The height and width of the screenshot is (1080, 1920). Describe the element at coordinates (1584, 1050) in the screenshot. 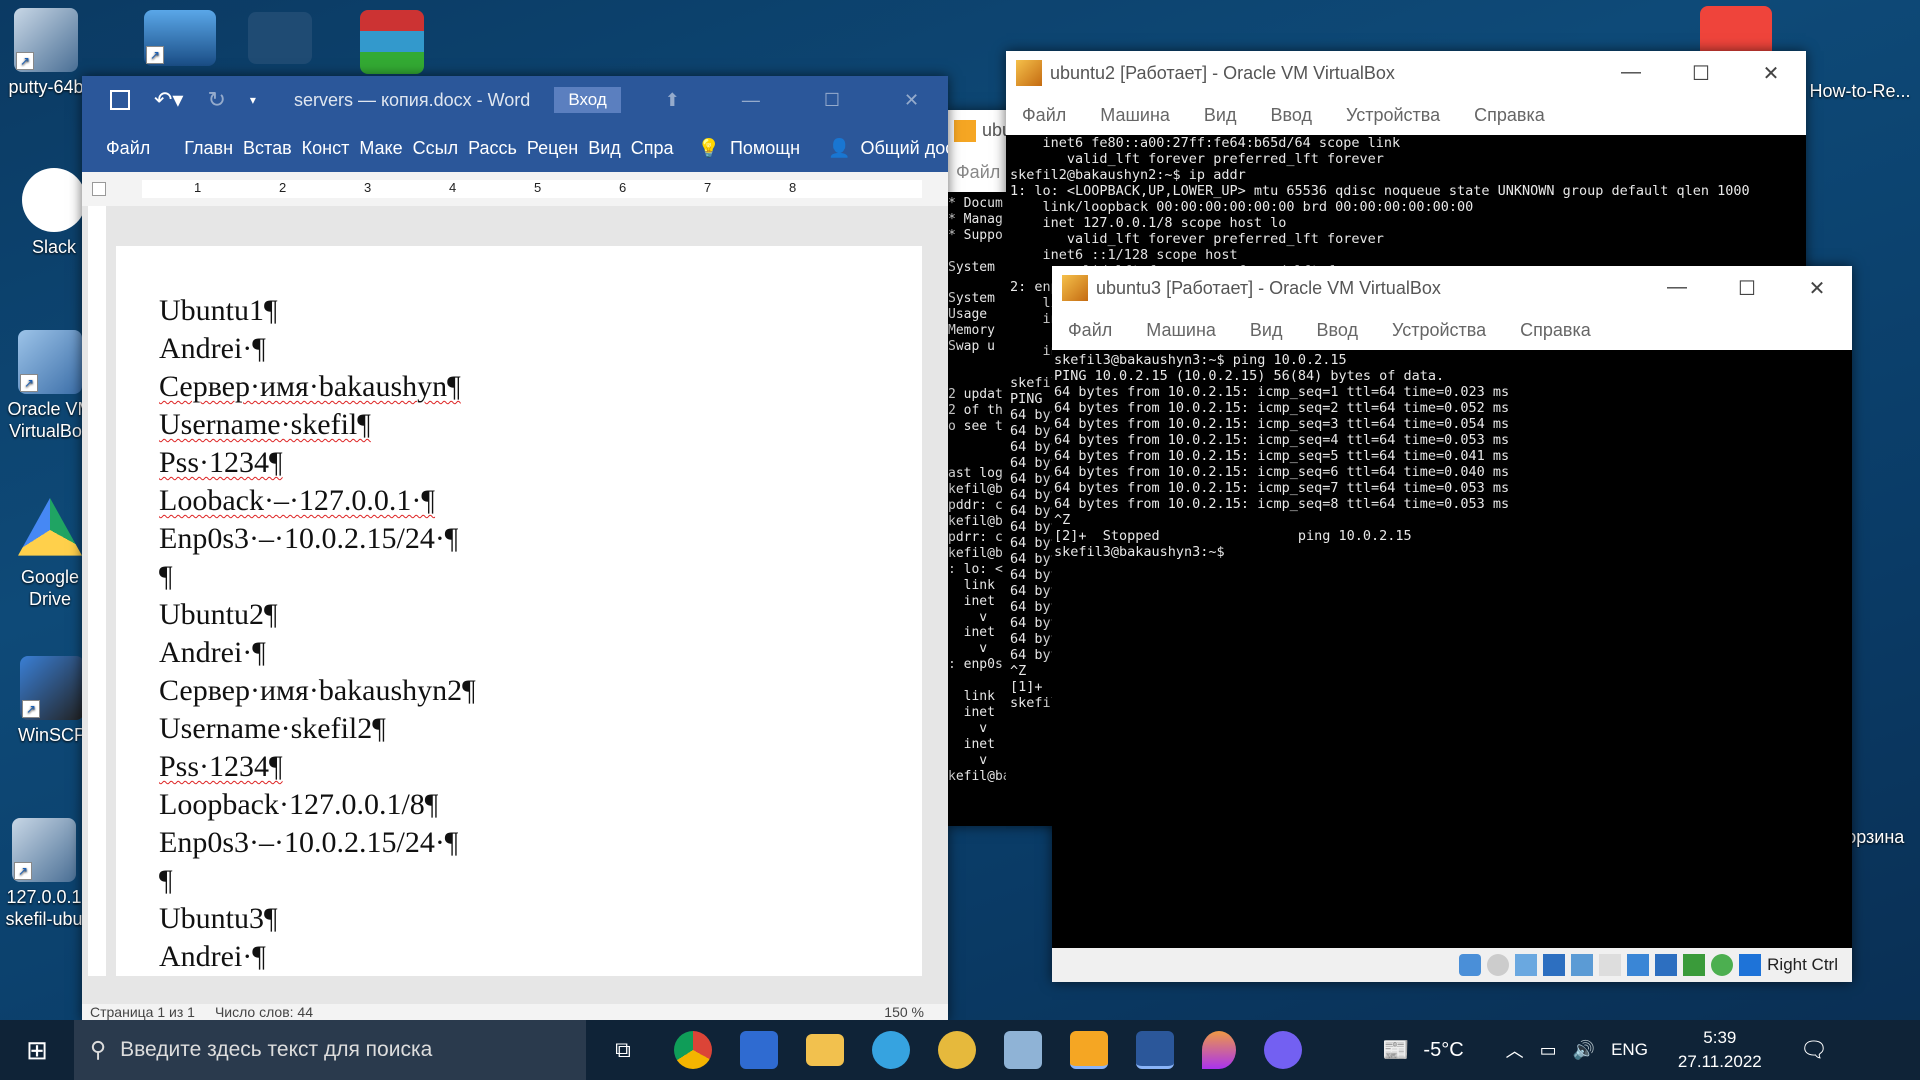

I see `volume-icon: 🔊` at that location.